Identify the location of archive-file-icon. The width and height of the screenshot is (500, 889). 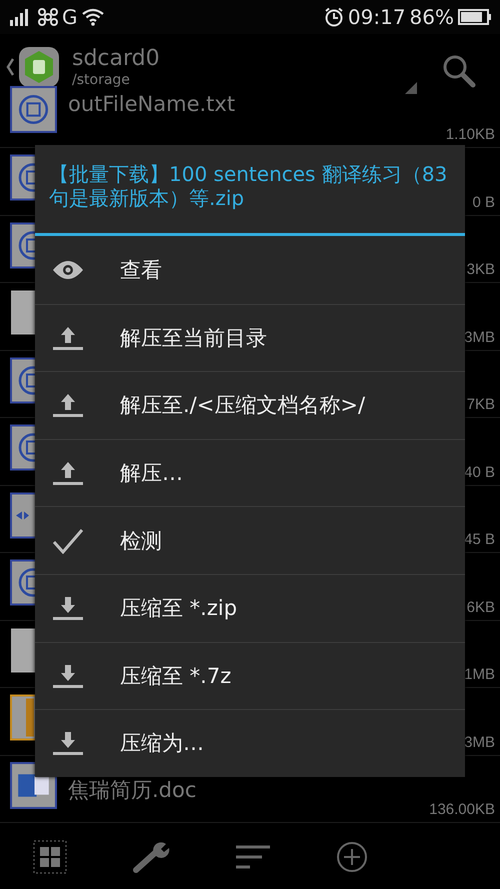
(22, 717).